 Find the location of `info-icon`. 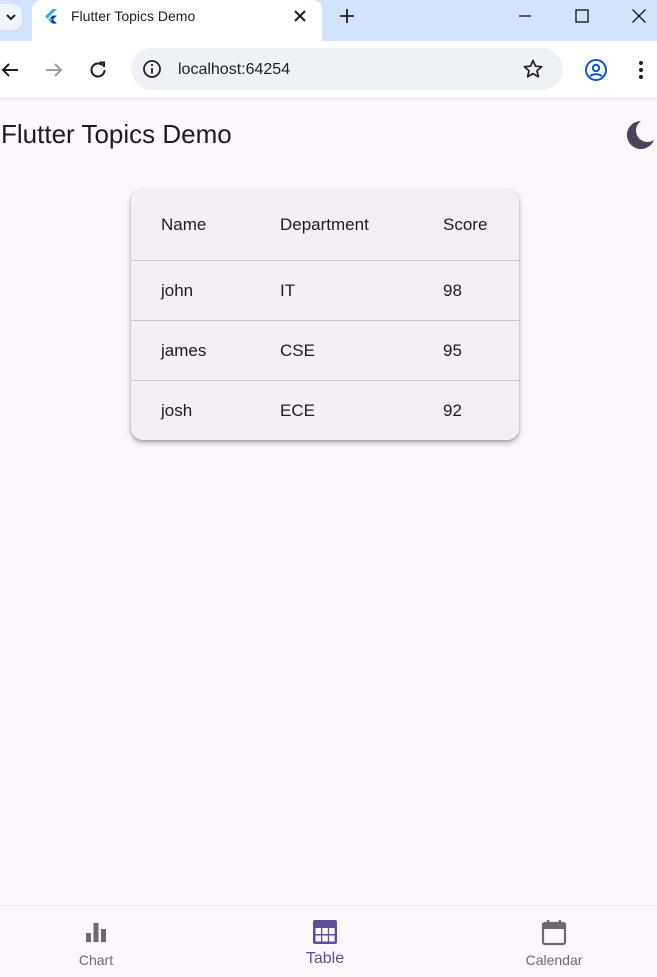

info-icon is located at coordinates (152, 69).